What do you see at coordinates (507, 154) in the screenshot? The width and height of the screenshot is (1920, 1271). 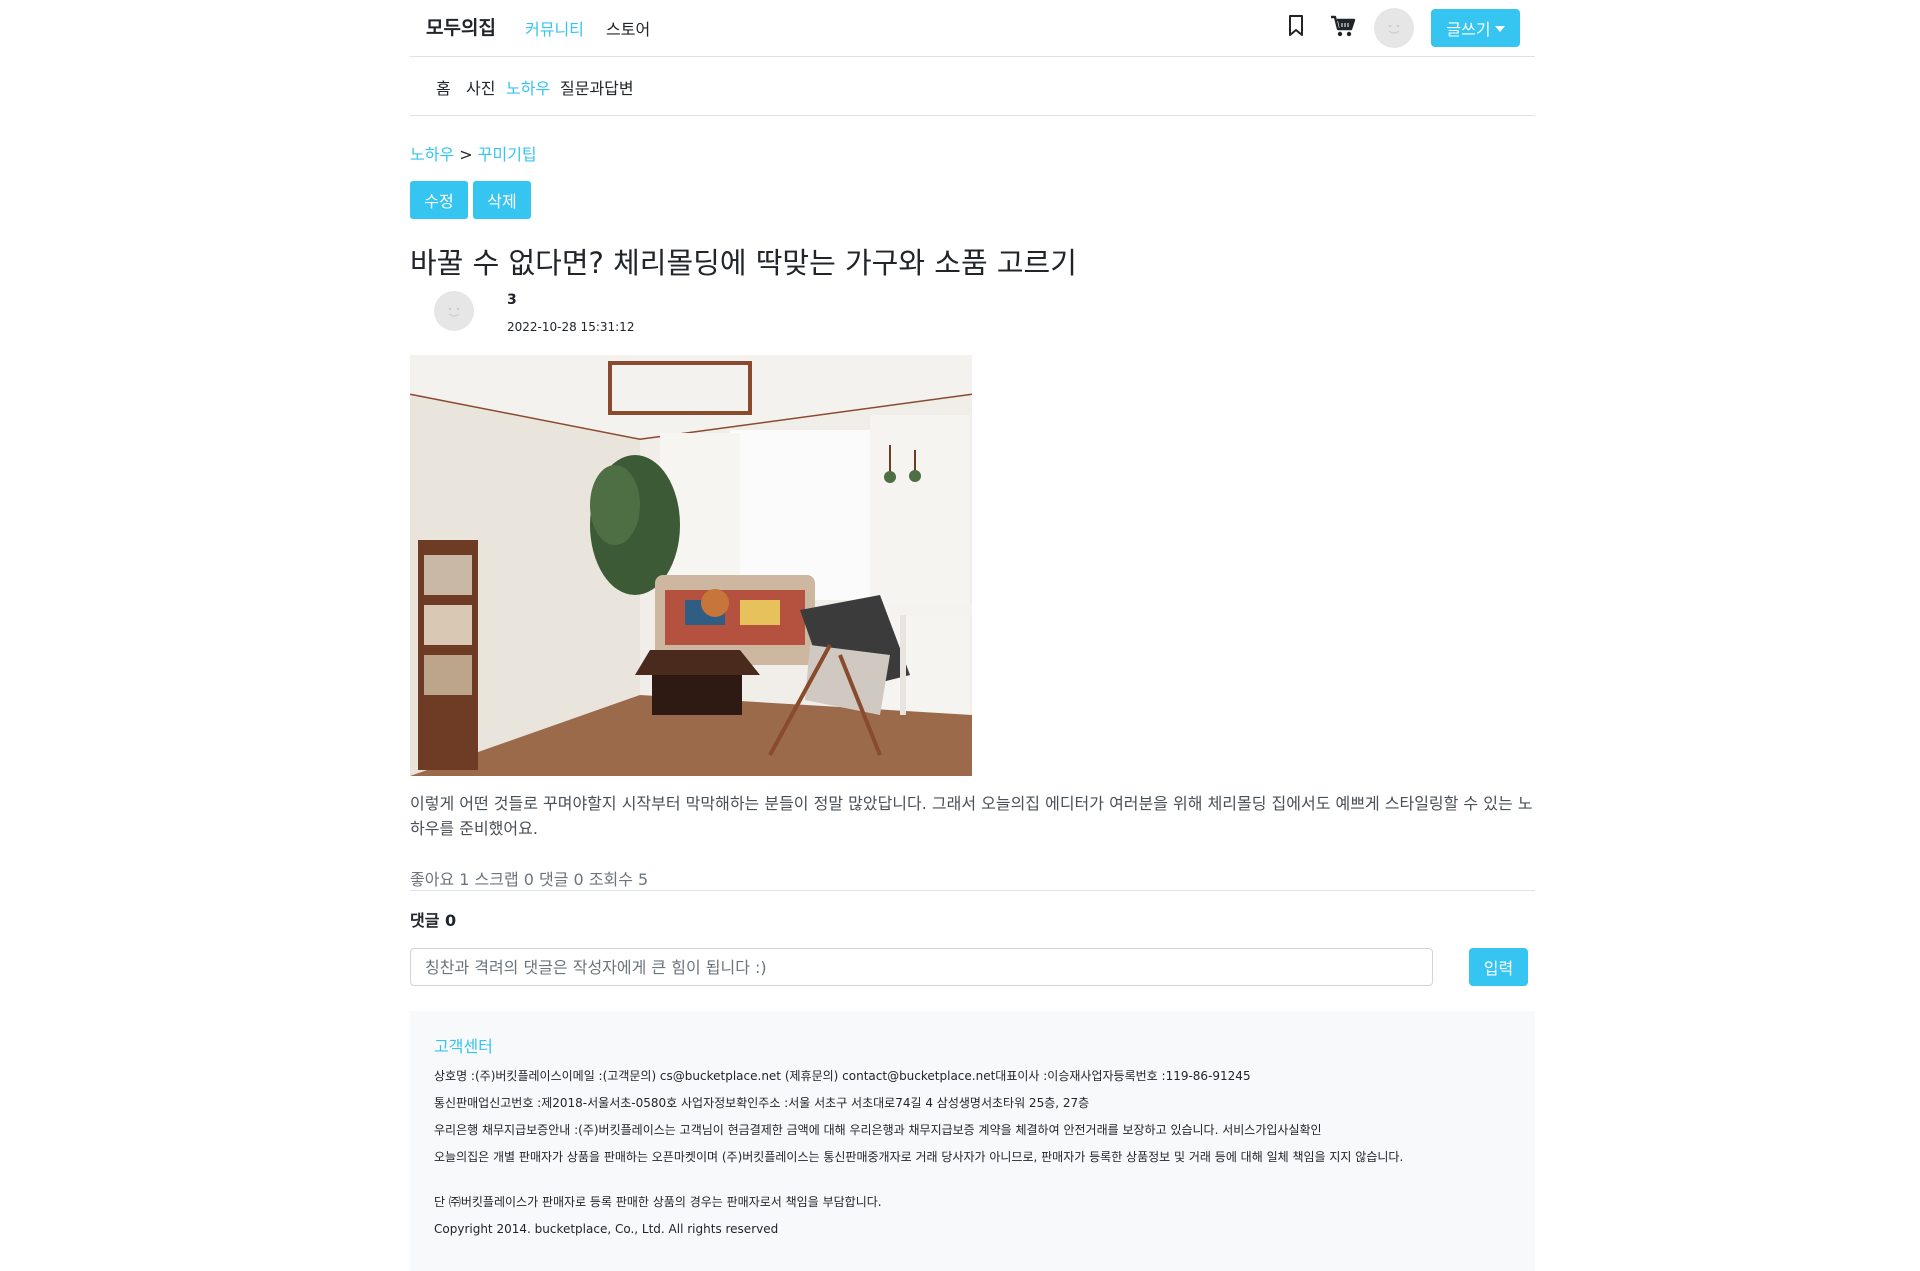 I see `breadcrumb-current: 꾸미기팁` at bounding box center [507, 154].